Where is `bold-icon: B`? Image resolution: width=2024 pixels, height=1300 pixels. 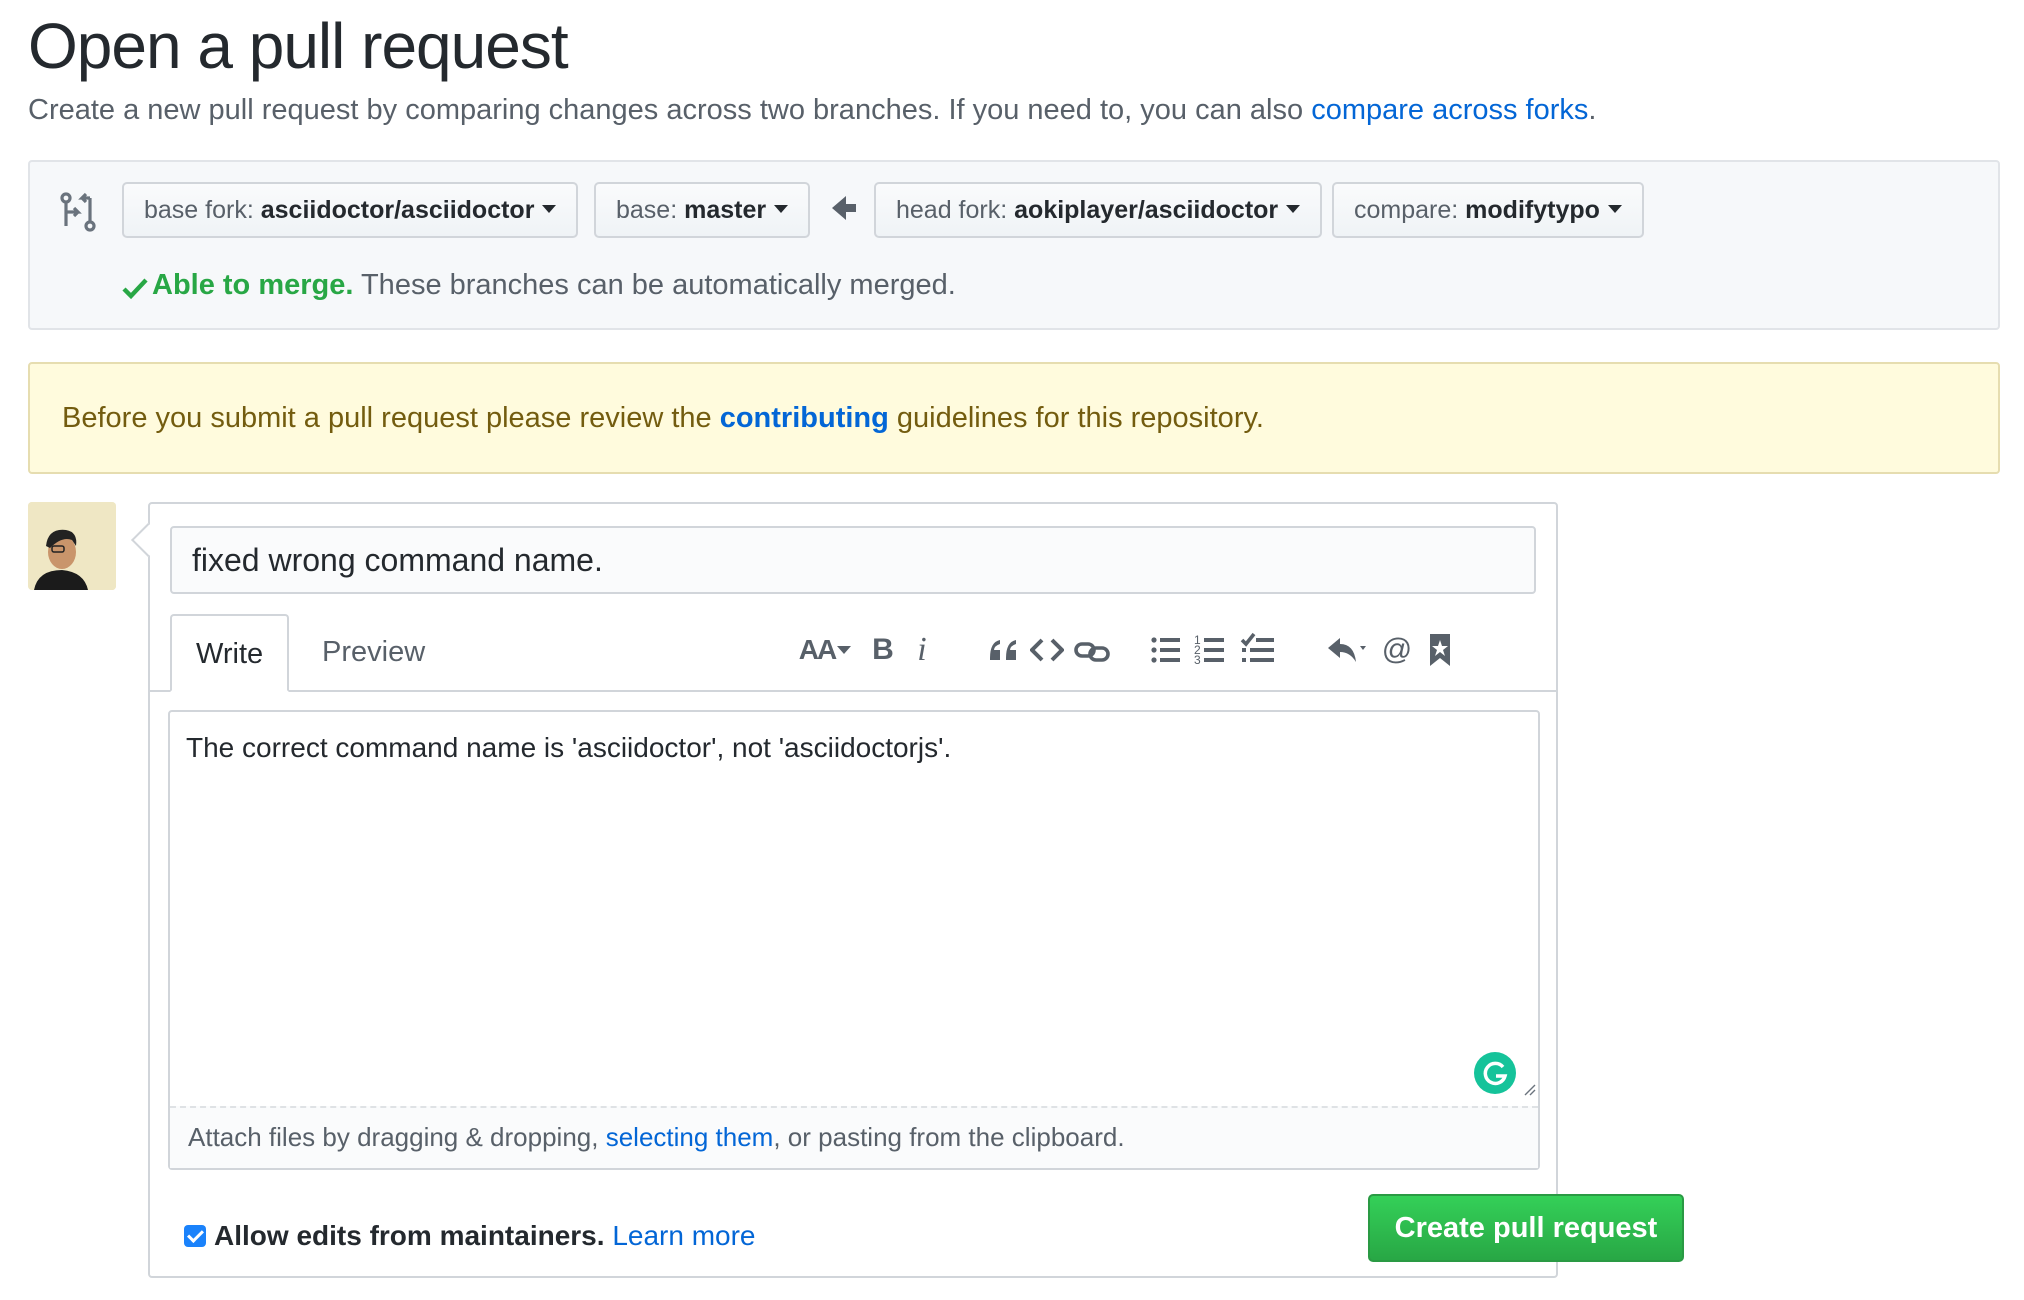 bold-icon: B is located at coordinates (883, 650).